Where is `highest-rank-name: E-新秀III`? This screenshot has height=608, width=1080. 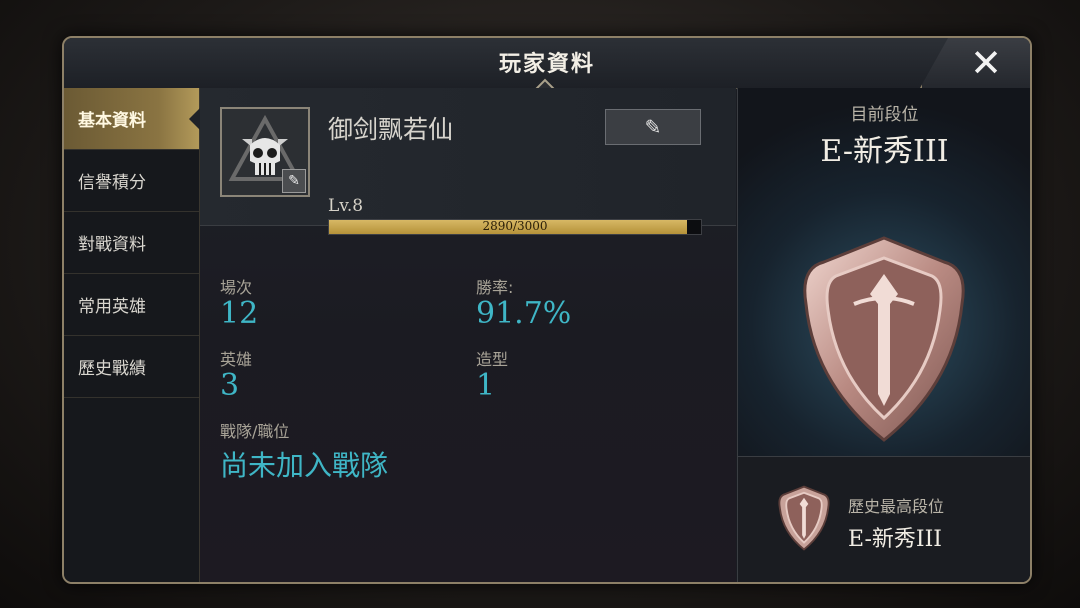 highest-rank-name: E-新秀III is located at coordinates (895, 539).